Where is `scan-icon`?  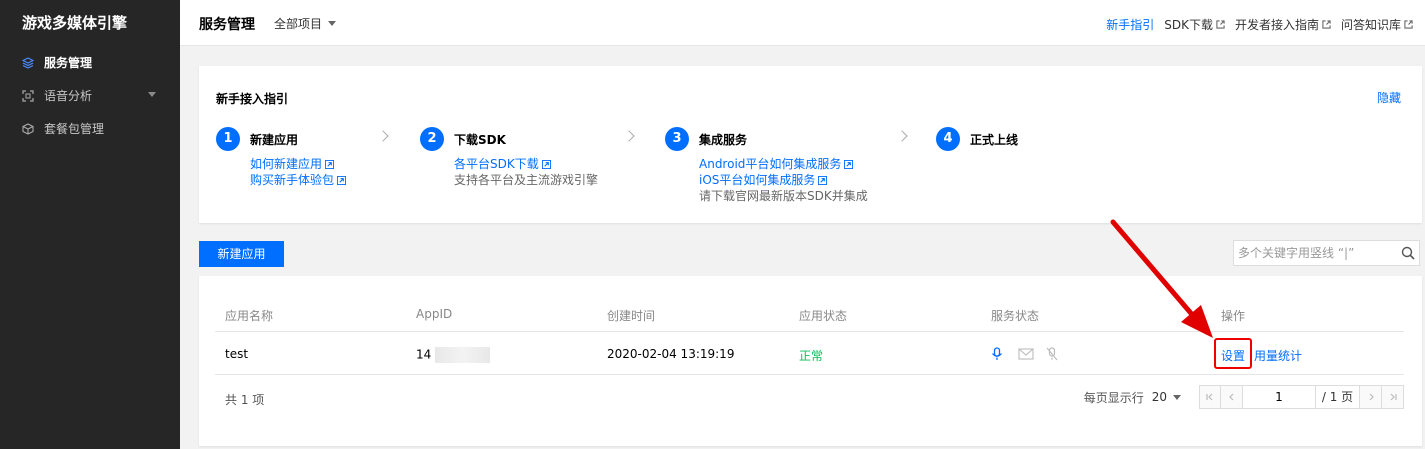 scan-icon is located at coordinates (28, 95).